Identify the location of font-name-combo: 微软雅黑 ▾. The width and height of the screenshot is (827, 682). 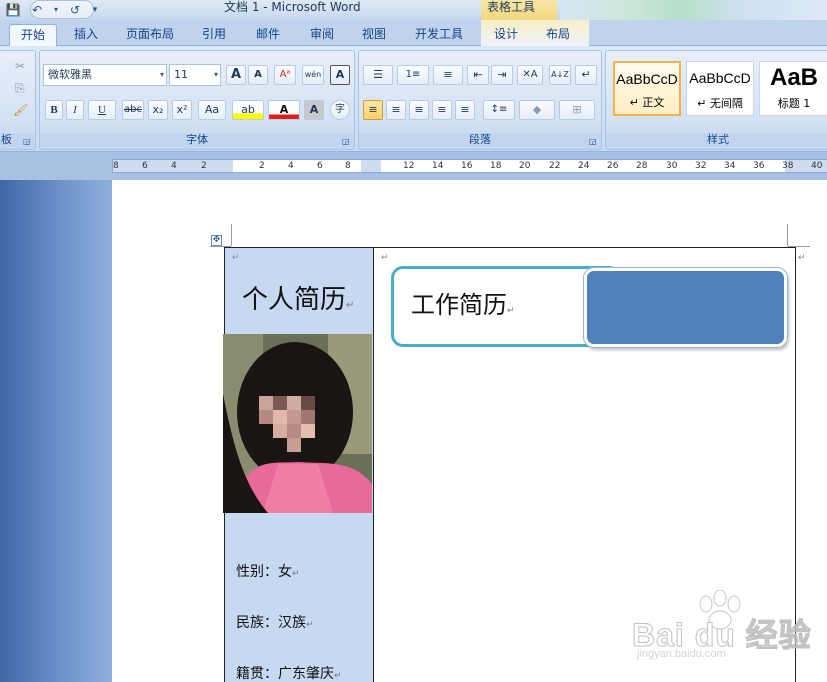
(105, 75).